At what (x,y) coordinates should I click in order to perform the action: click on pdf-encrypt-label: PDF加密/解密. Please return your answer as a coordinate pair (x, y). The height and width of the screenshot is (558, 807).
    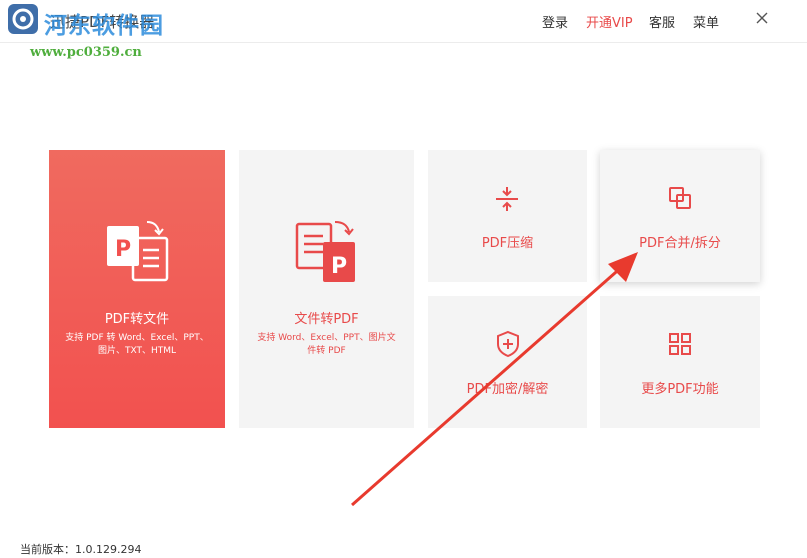
    Looking at the image, I should click on (507, 389).